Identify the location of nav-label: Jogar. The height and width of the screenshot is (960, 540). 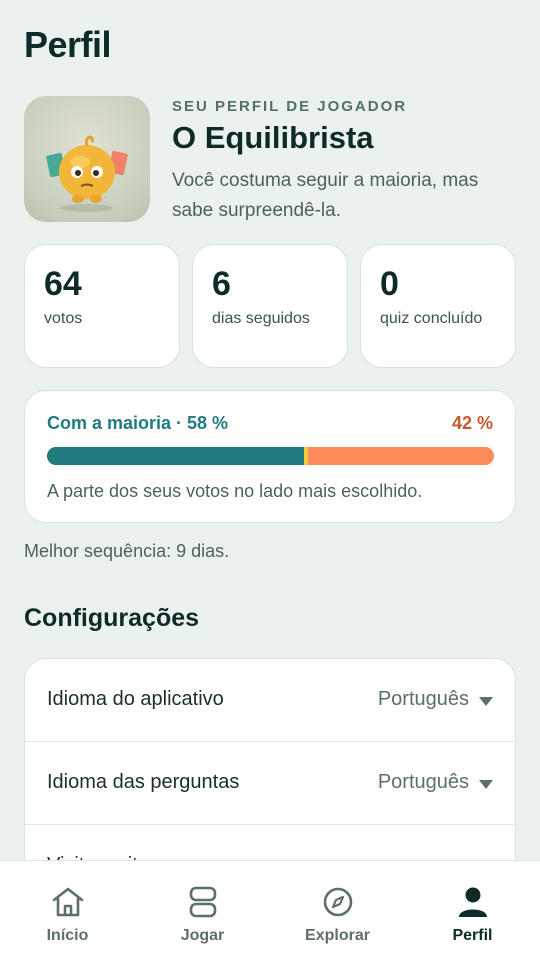
(202, 935).